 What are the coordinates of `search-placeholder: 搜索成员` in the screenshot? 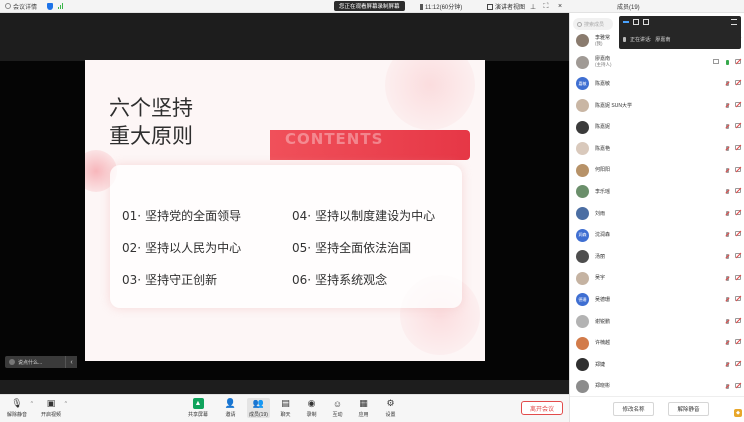 It's located at (594, 24).